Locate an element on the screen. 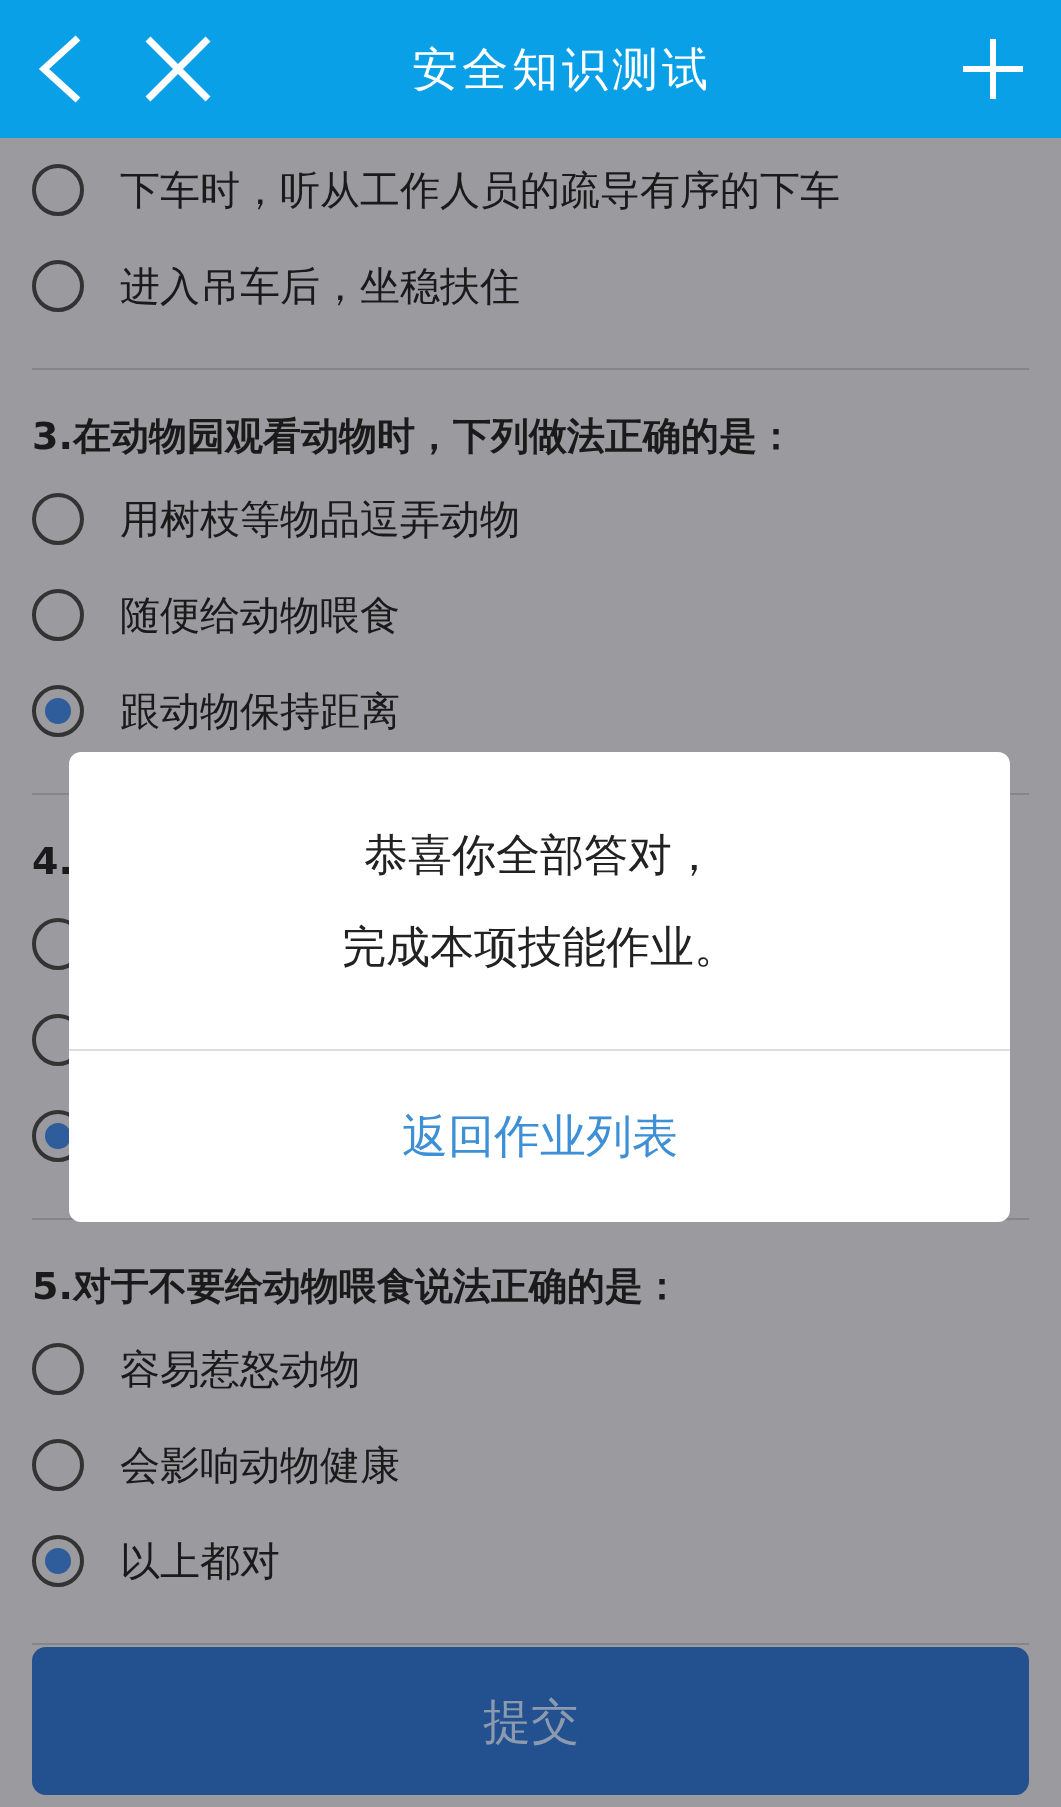 The height and width of the screenshot is (1807, 1061). option-label: 用树枝等物品逗弄动物 is located at coordinates (320, 519).